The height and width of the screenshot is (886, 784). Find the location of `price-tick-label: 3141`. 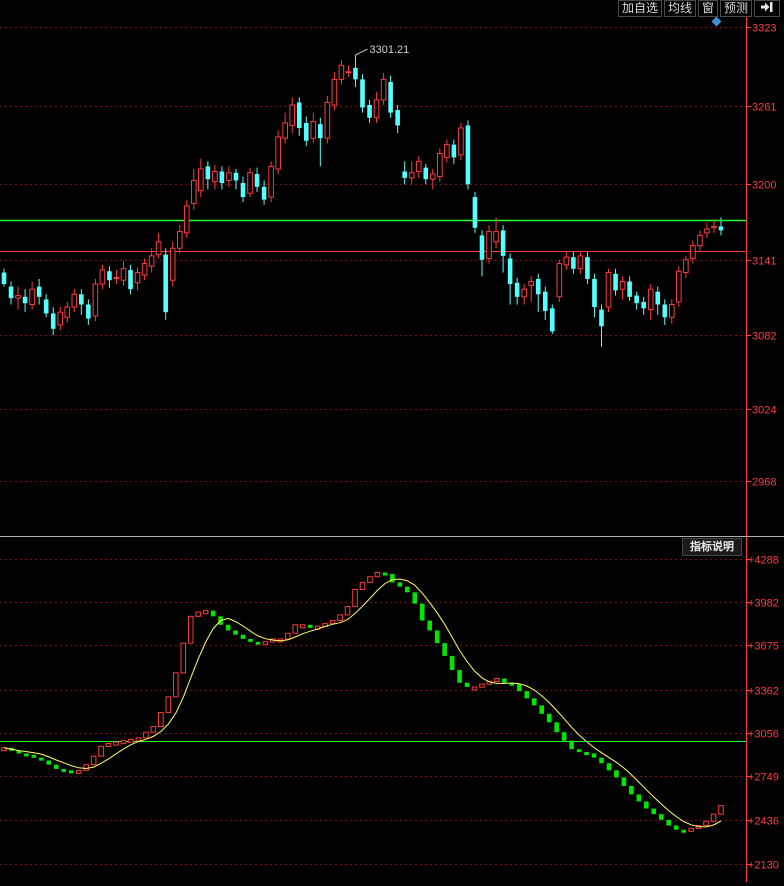

price-tick-label: 3141 is located at coordinates (764, 262).